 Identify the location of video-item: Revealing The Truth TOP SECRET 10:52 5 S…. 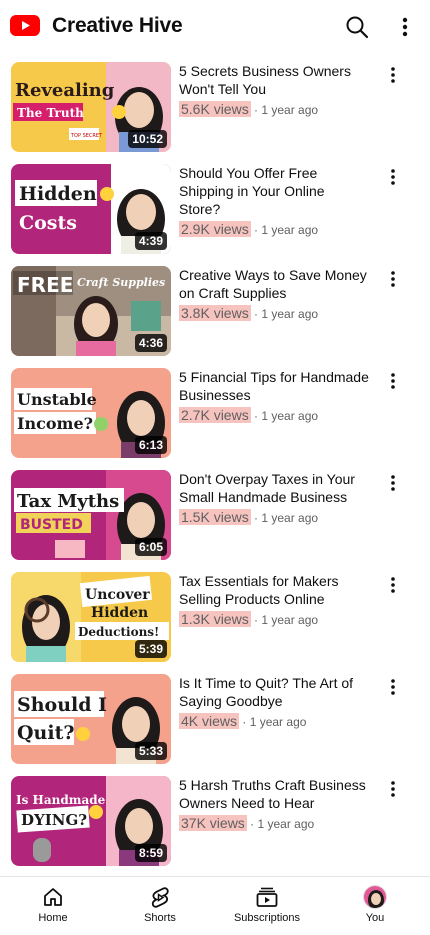
(215, 108).